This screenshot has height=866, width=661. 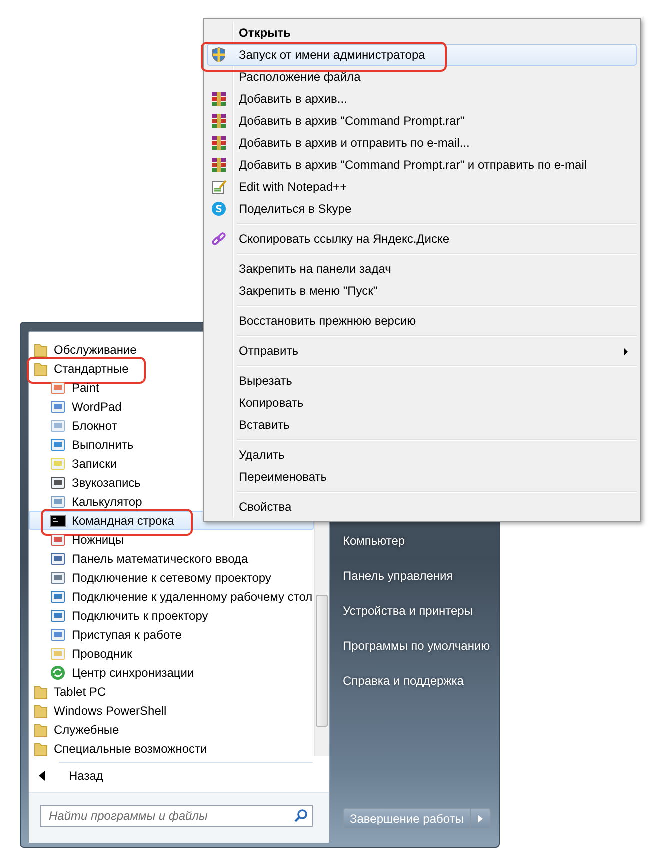 I want to click on program-item: Подключение к удаленному рабочему стол, so click(x=171, y=596).